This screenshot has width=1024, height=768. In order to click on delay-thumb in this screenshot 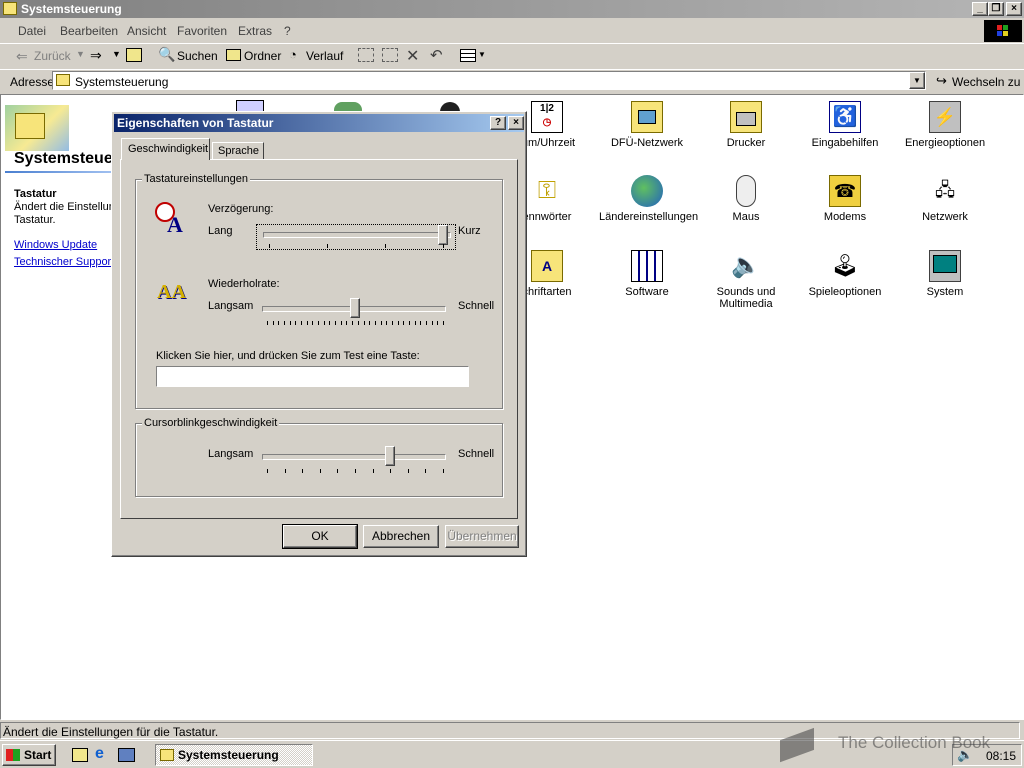, I will do `click(443, 235)`.